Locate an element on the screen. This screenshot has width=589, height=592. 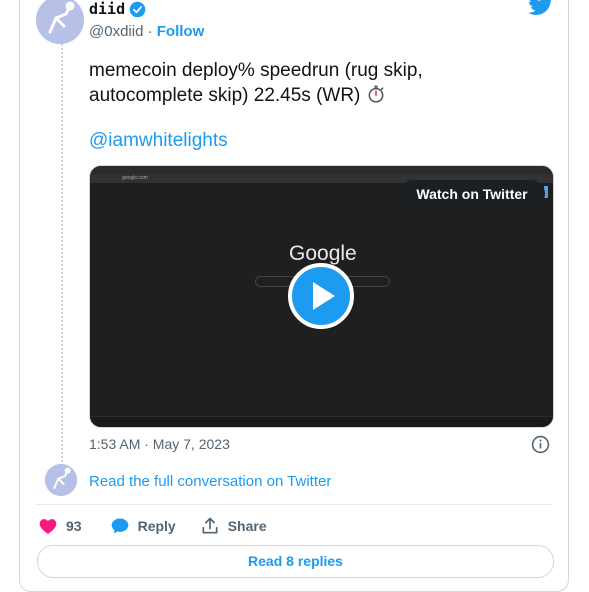
robot-avatar-icon is located at coordinates (61, 480).